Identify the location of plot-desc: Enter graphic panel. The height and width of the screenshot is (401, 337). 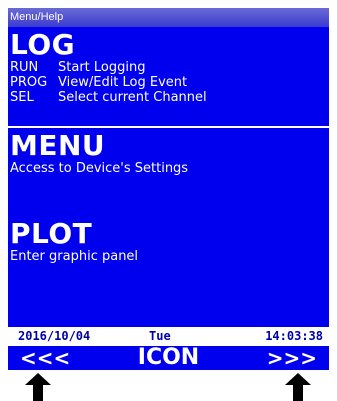
(74, 256).